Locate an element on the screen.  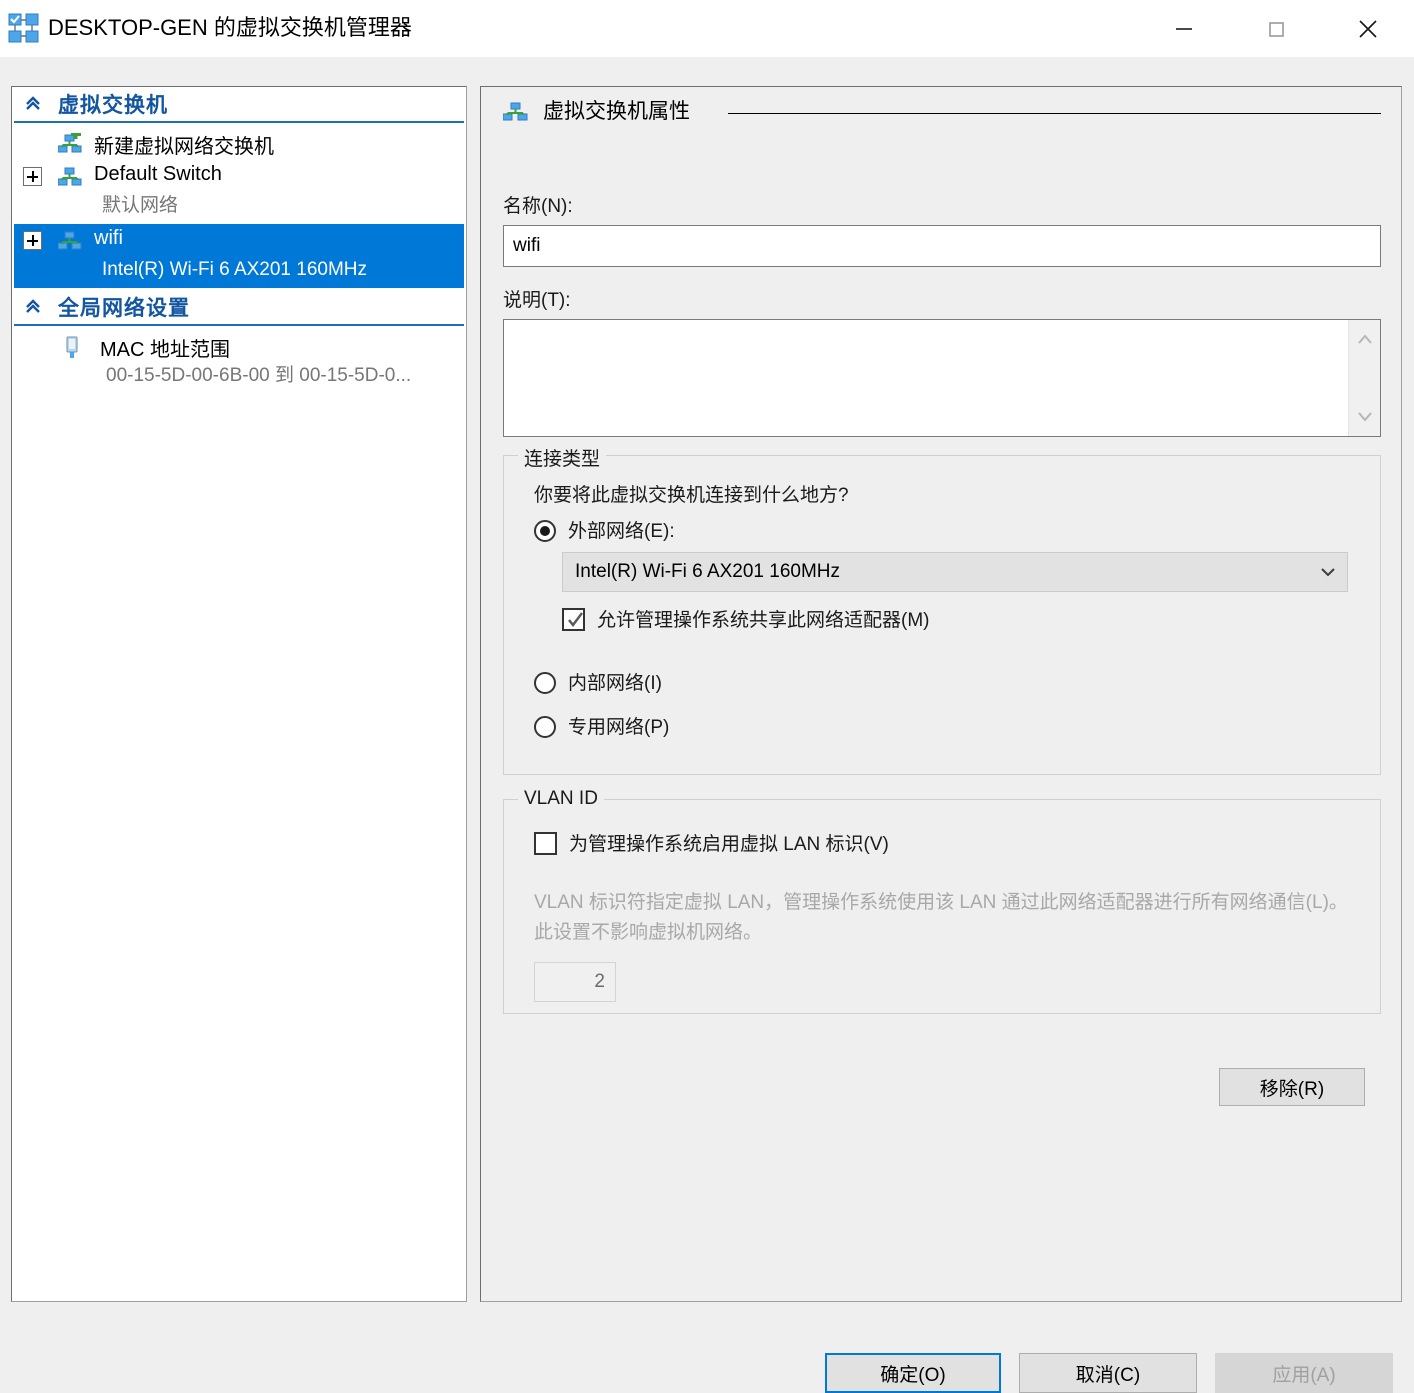
connection-type-question: 你要将此虚拟交换机连接到什么地方? is located at coordinates (691, 495).